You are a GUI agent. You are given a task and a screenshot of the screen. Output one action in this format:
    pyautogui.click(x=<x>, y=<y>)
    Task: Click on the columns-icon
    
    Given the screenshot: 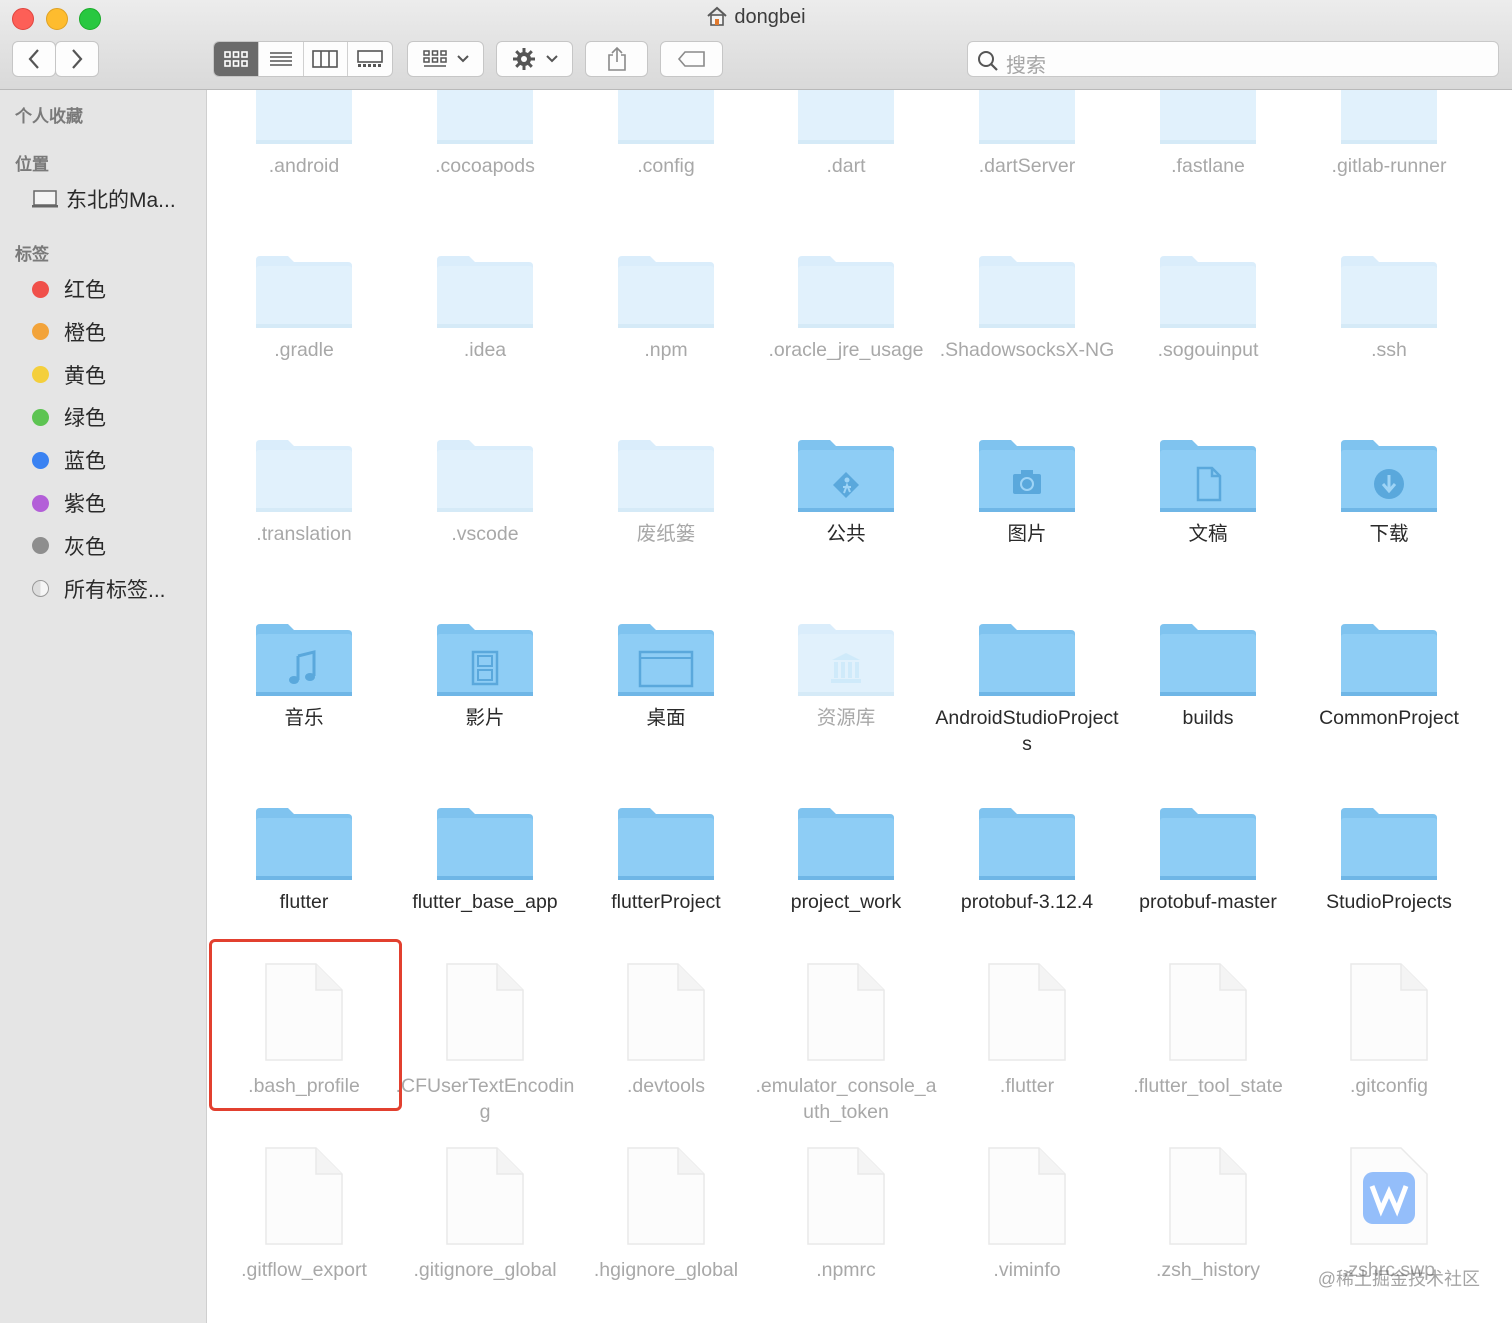 What is the action you would take?
    pyautogui.click(x=325, y=59)
    